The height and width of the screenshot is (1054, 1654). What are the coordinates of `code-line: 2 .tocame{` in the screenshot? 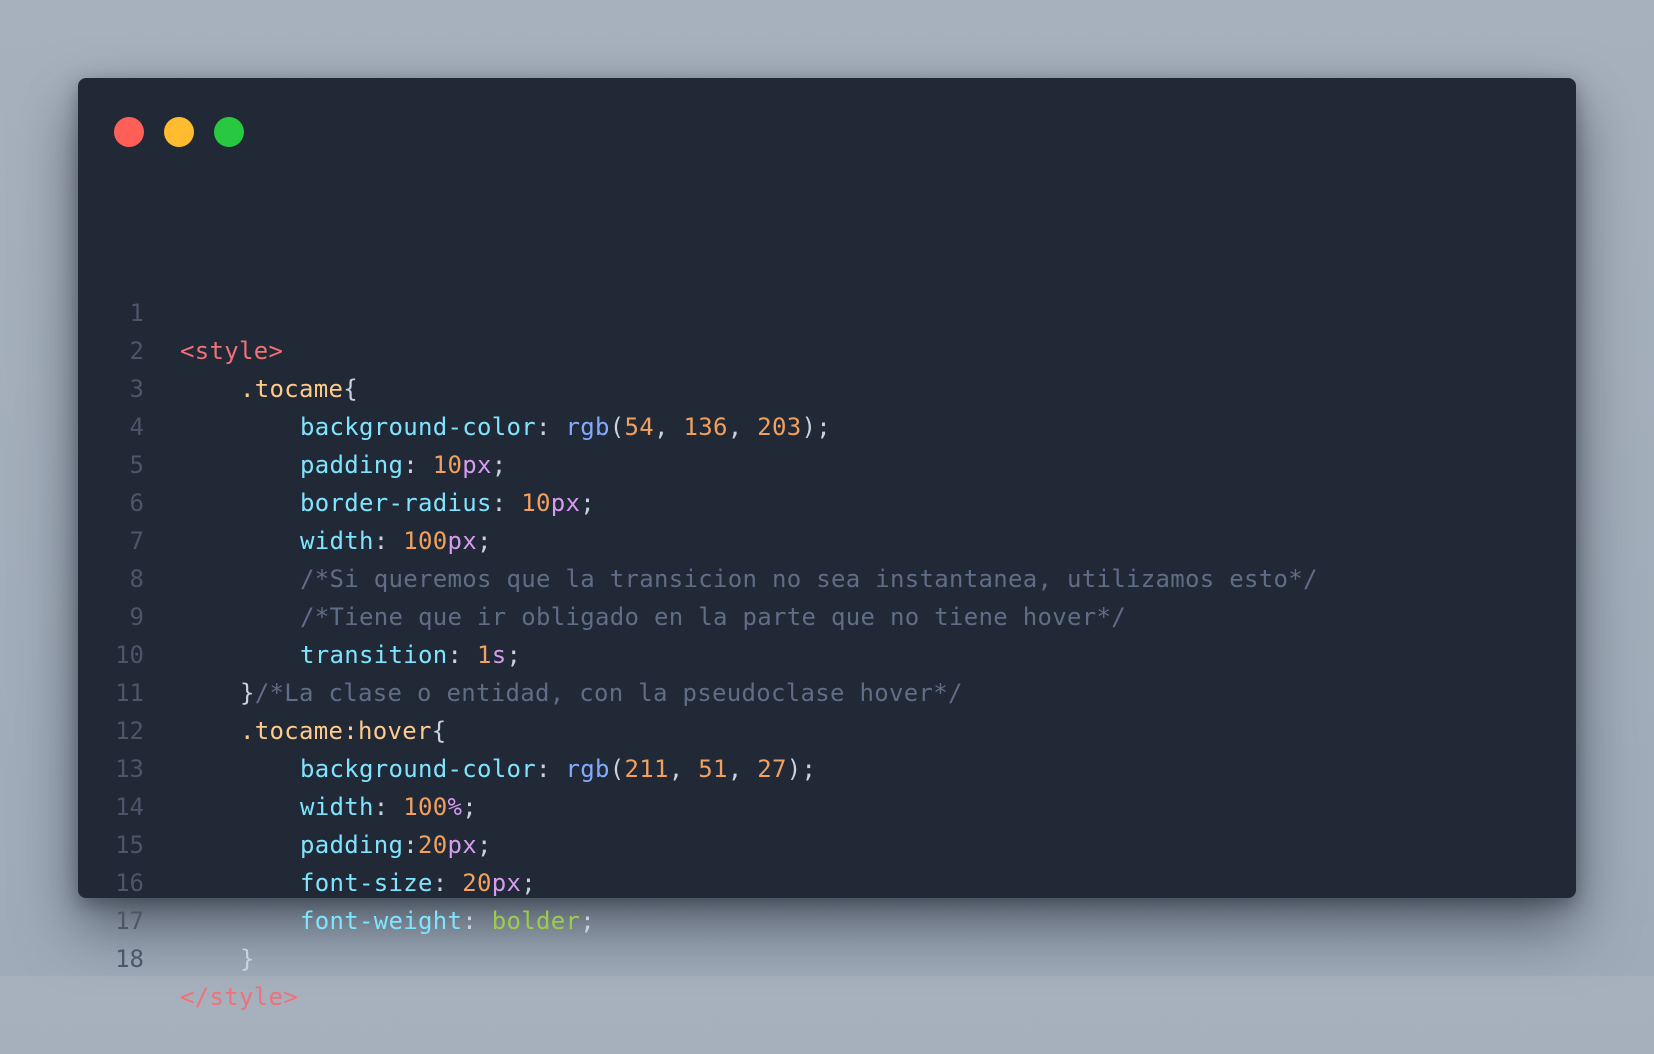 It's located at (218, 348).